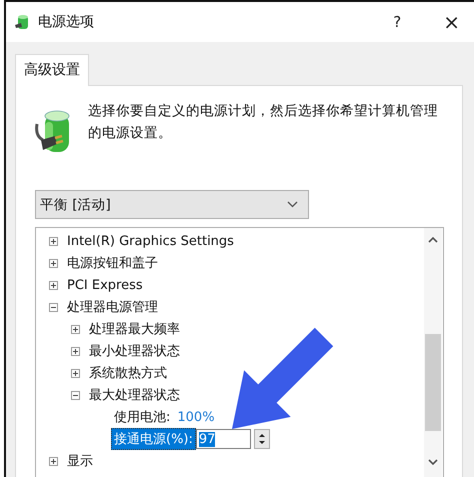  Describe the element at coordinates (52, 70) in the screenshot. I see `tab: 高级设置` at that location.